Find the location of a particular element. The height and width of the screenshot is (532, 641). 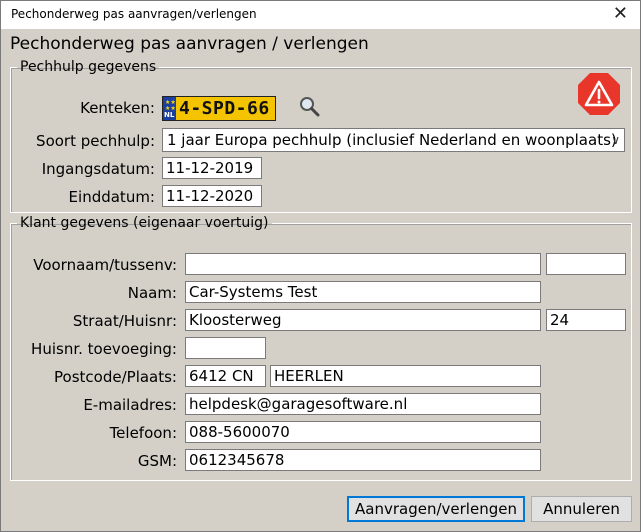

klant-legend: Klant gegevens (eigenaar voertuig) is located at coordinates (144, 223).